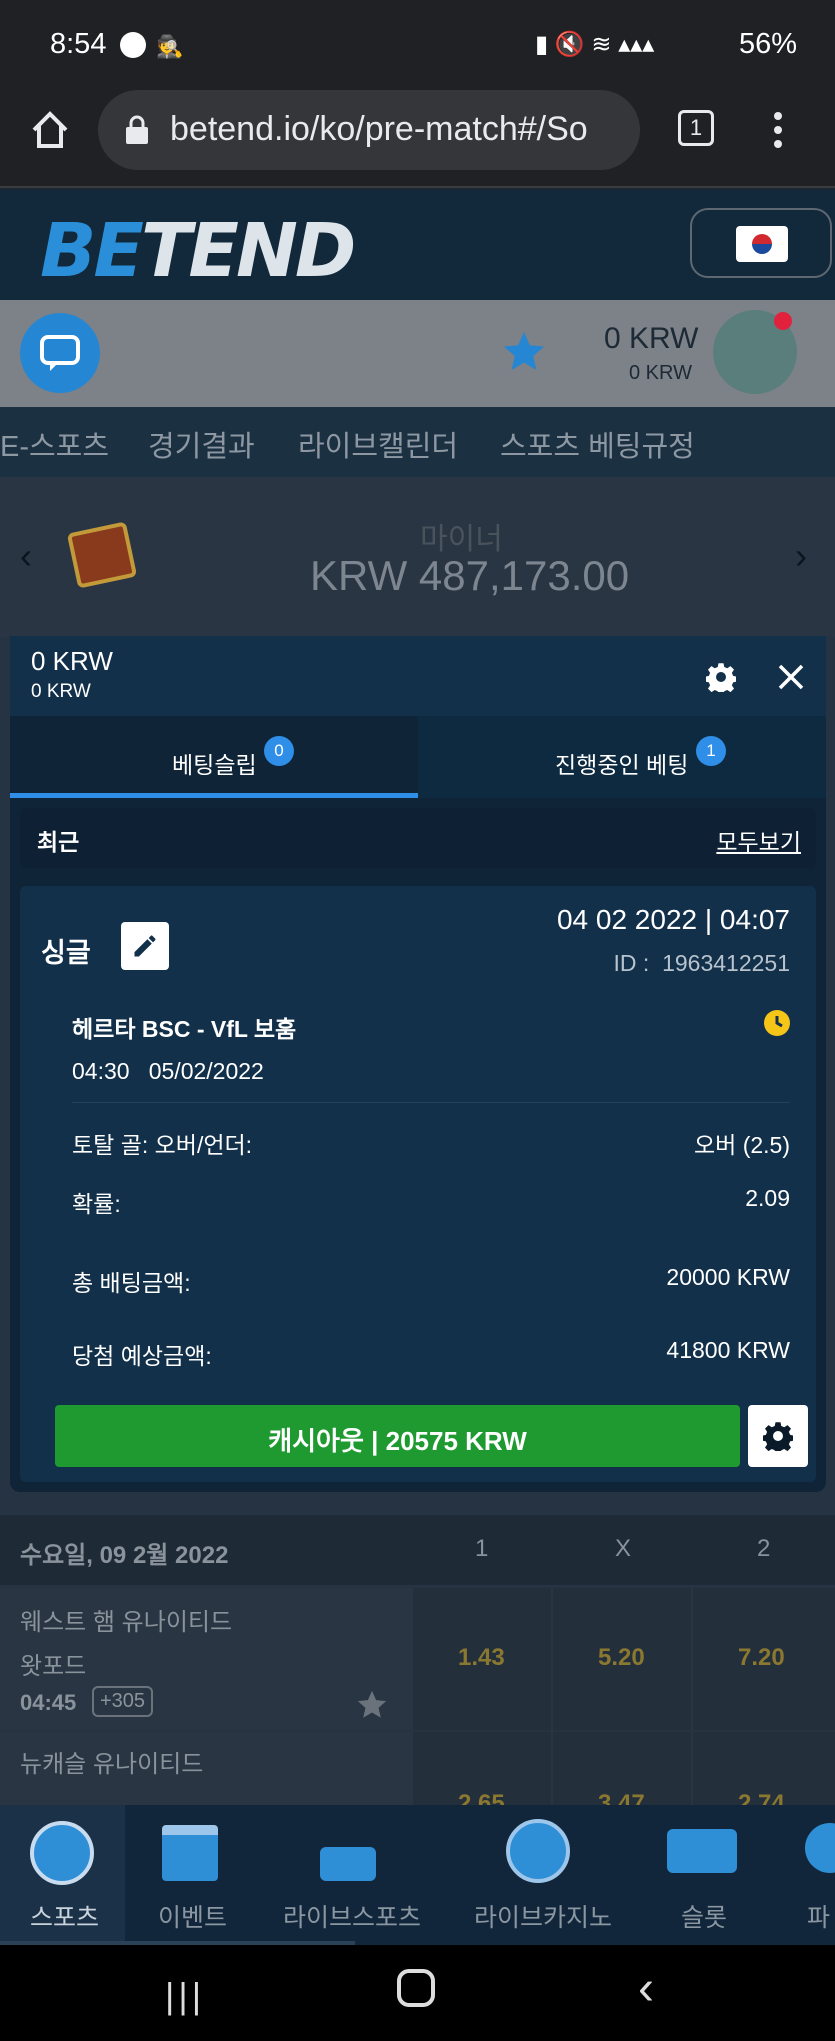 The width and height of the screenshot is (835, 2041). I want to click on bottom-nav-live-casino: 라이브카지노, so click(540, 1875).